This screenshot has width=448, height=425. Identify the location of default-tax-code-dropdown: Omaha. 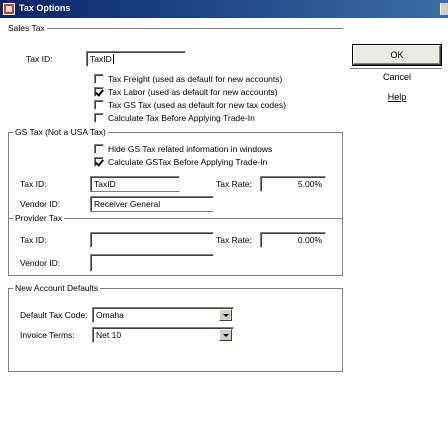
(163, 315).